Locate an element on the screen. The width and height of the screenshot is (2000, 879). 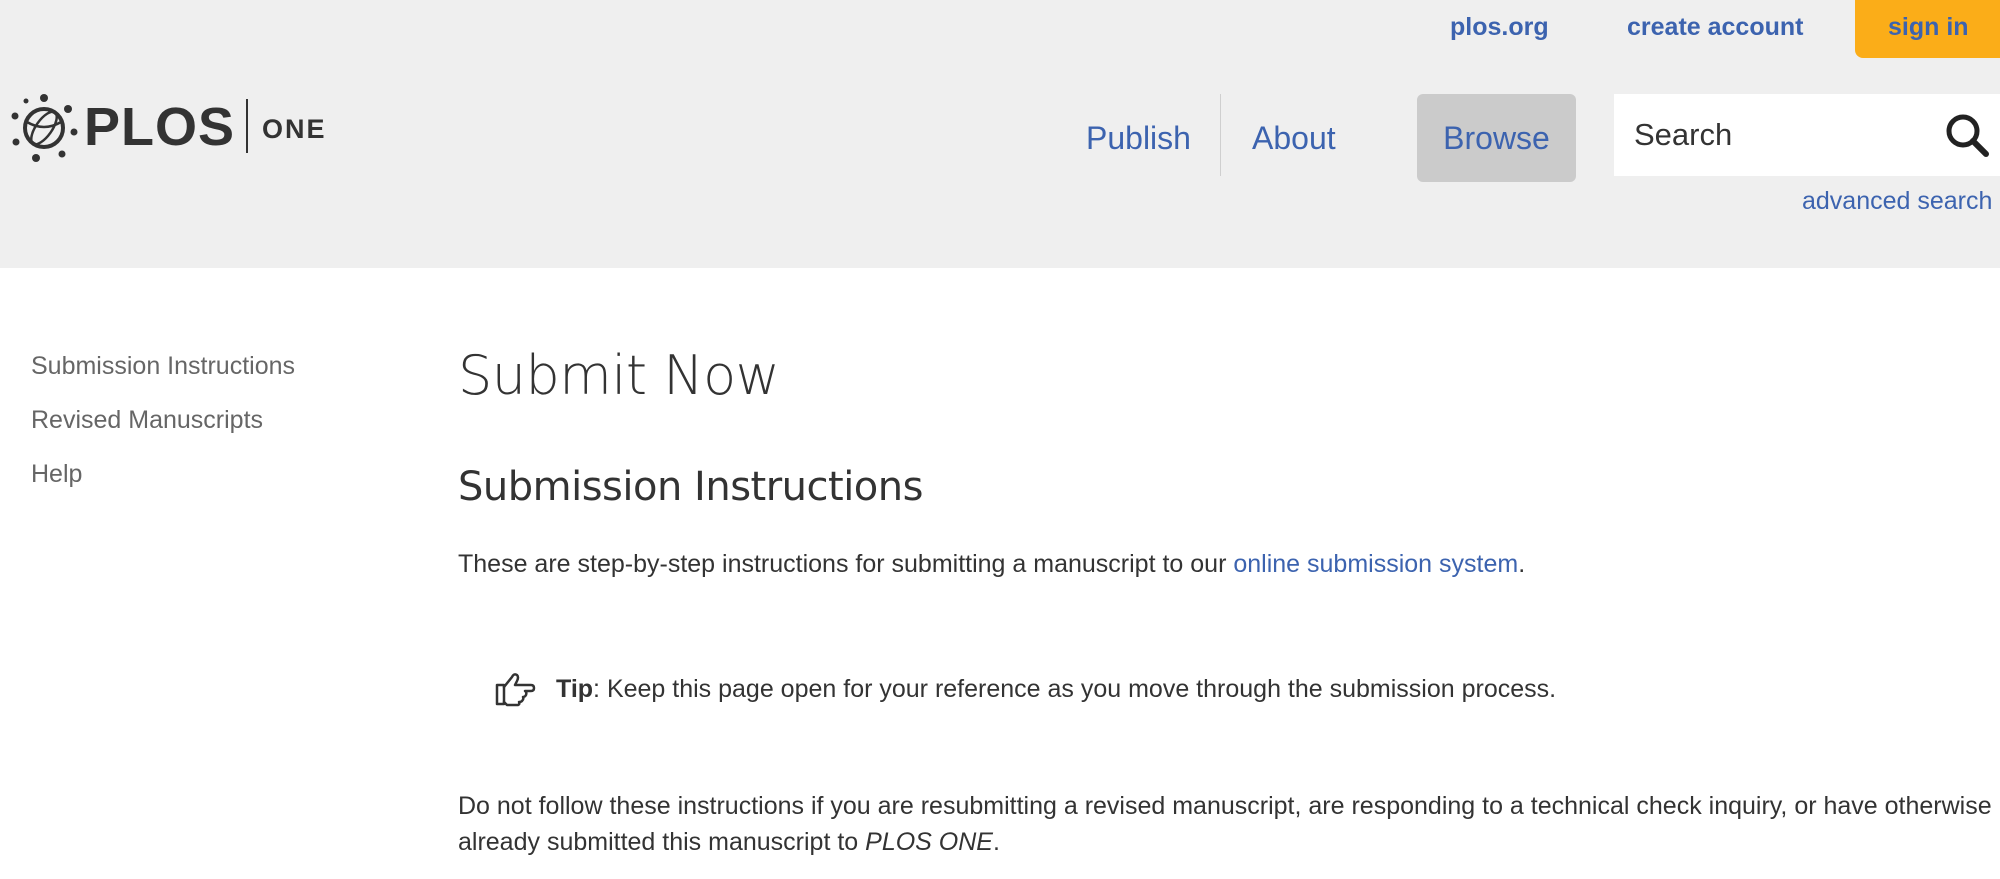
search-box is located at coordinates (1807, 135).